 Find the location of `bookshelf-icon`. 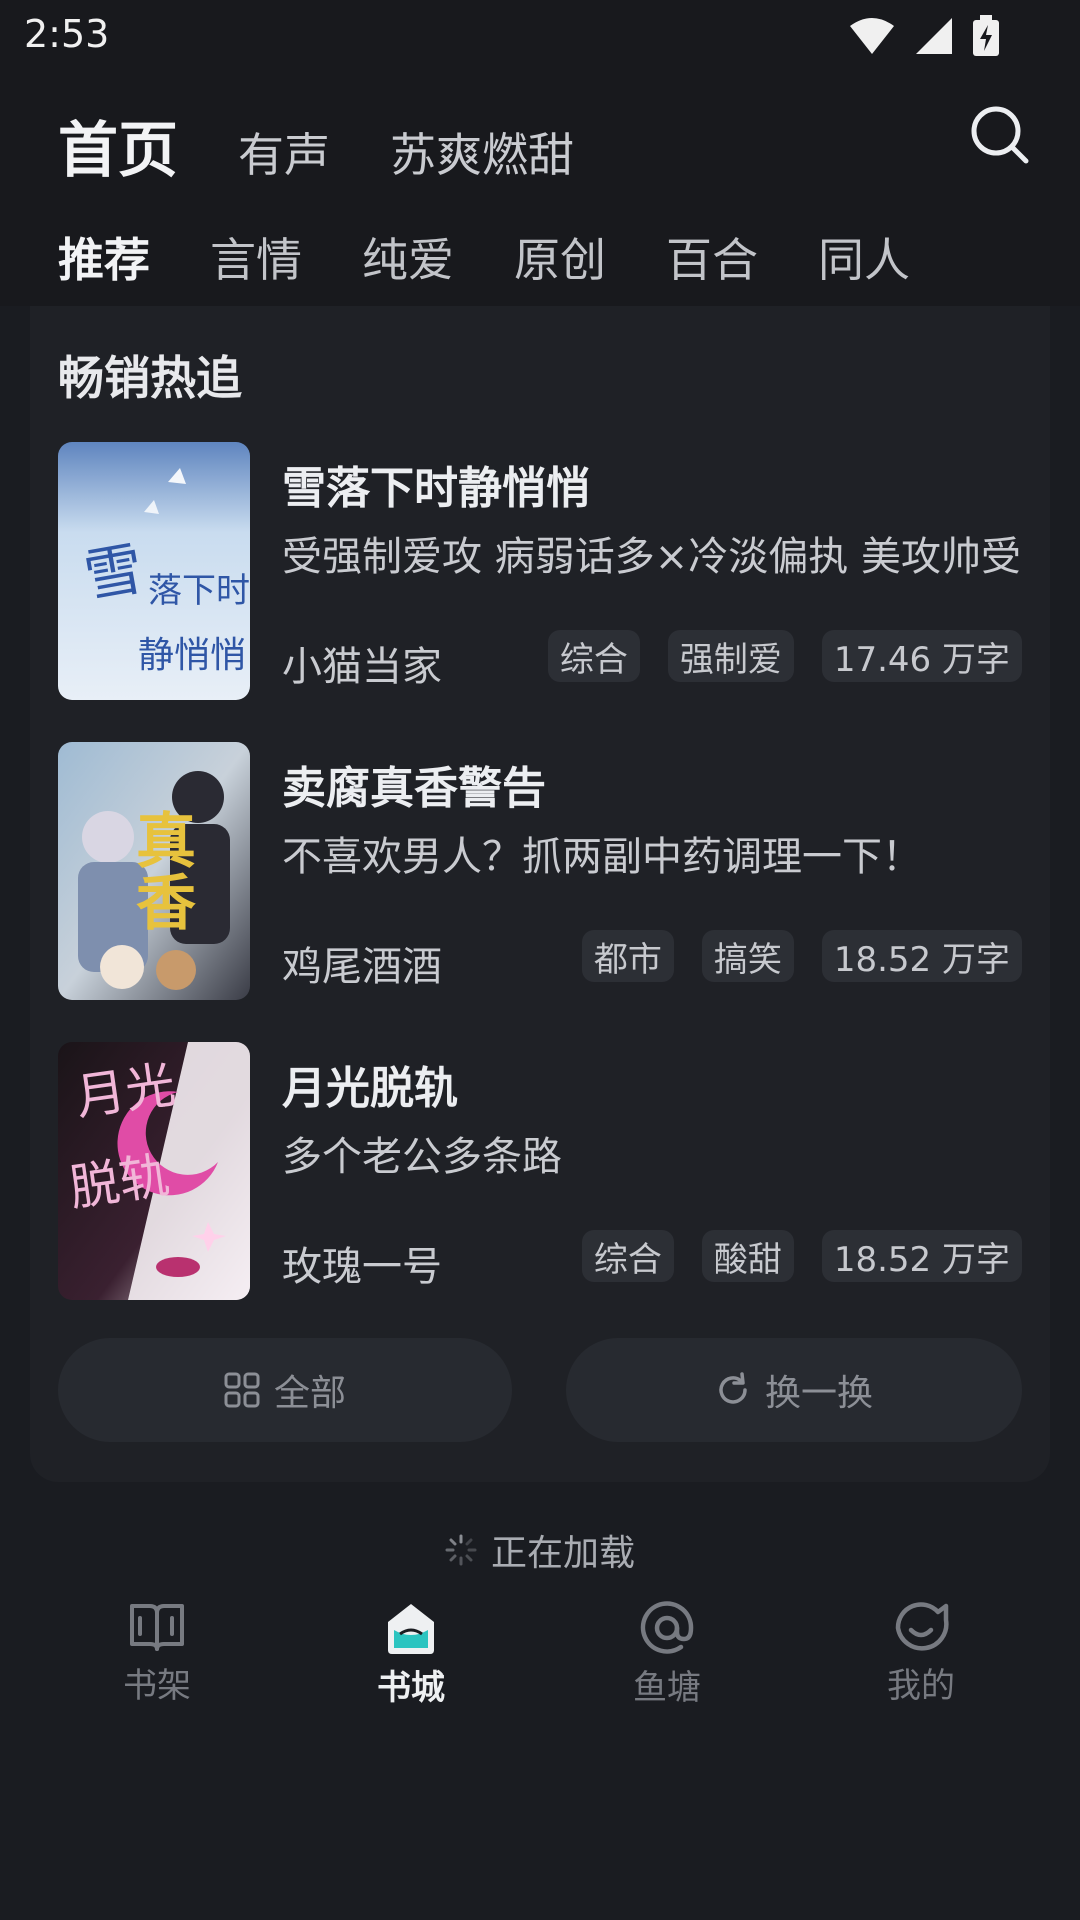

bookshelf-icon is located at coordinates (157, 1627).